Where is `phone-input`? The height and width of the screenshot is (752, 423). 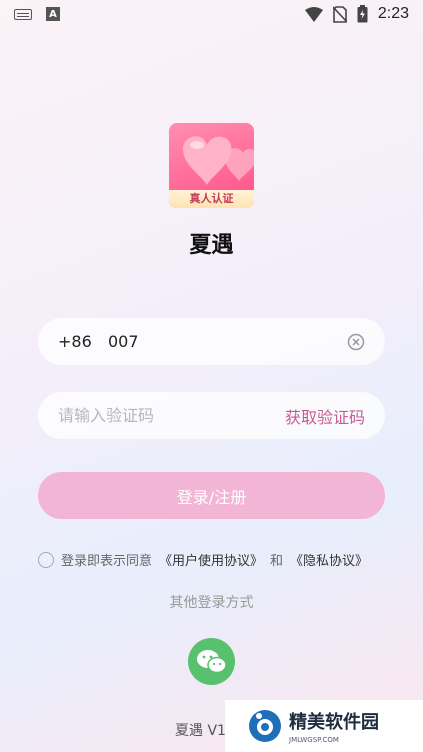
phone-input is located at coordinates (227, 341).